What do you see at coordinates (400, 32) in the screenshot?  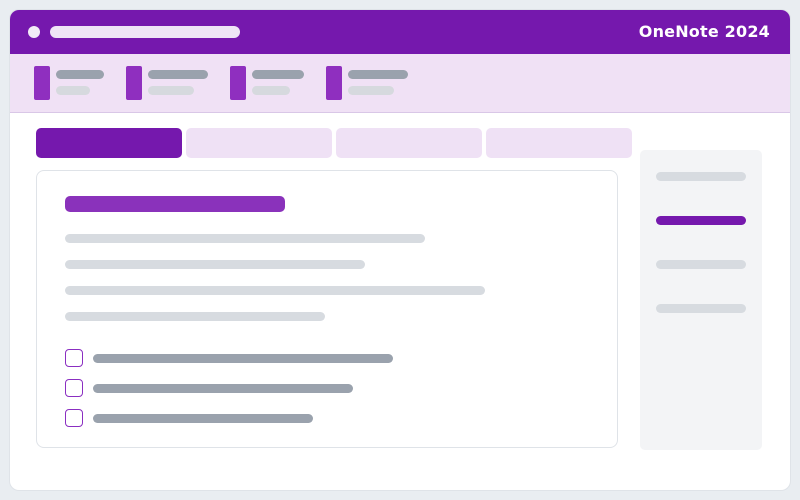 I see `title-bar: OneNote 2024` at bounding box center [400, 32].